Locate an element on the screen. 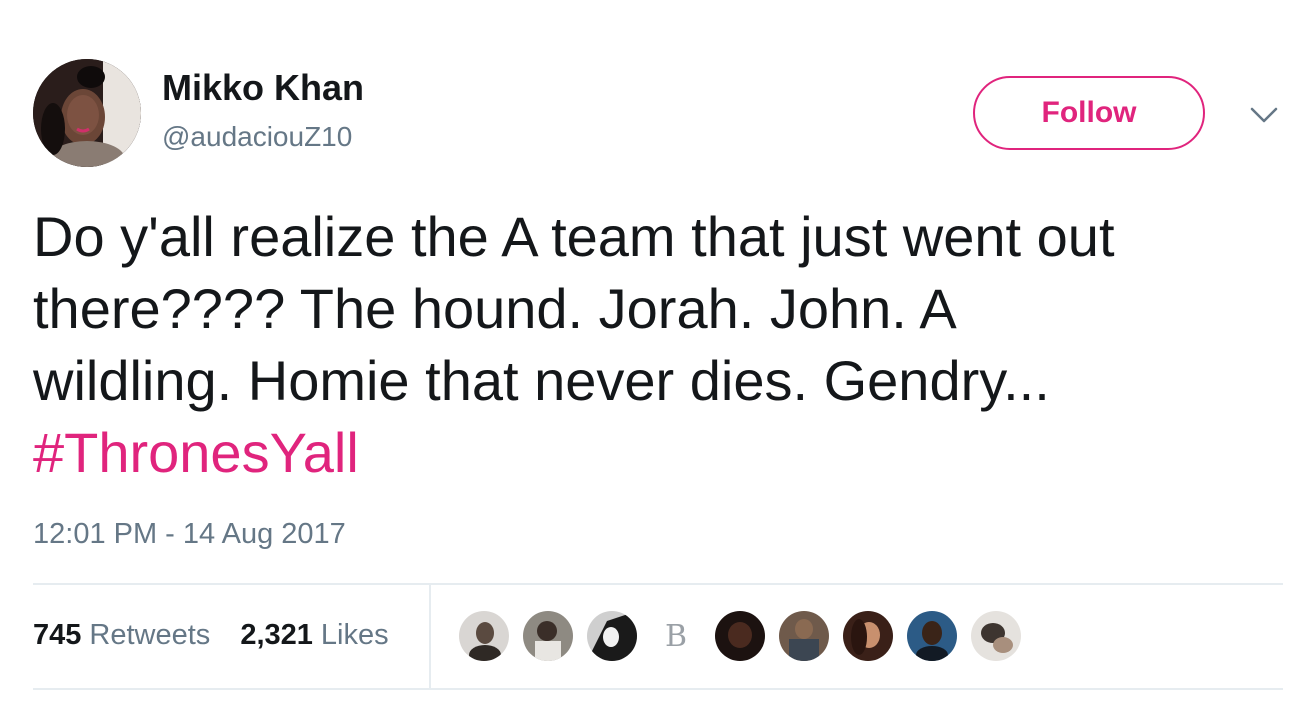  tweet-text-line: there???? The hound. Jorah. John. A is located at coordinates (495, 308).